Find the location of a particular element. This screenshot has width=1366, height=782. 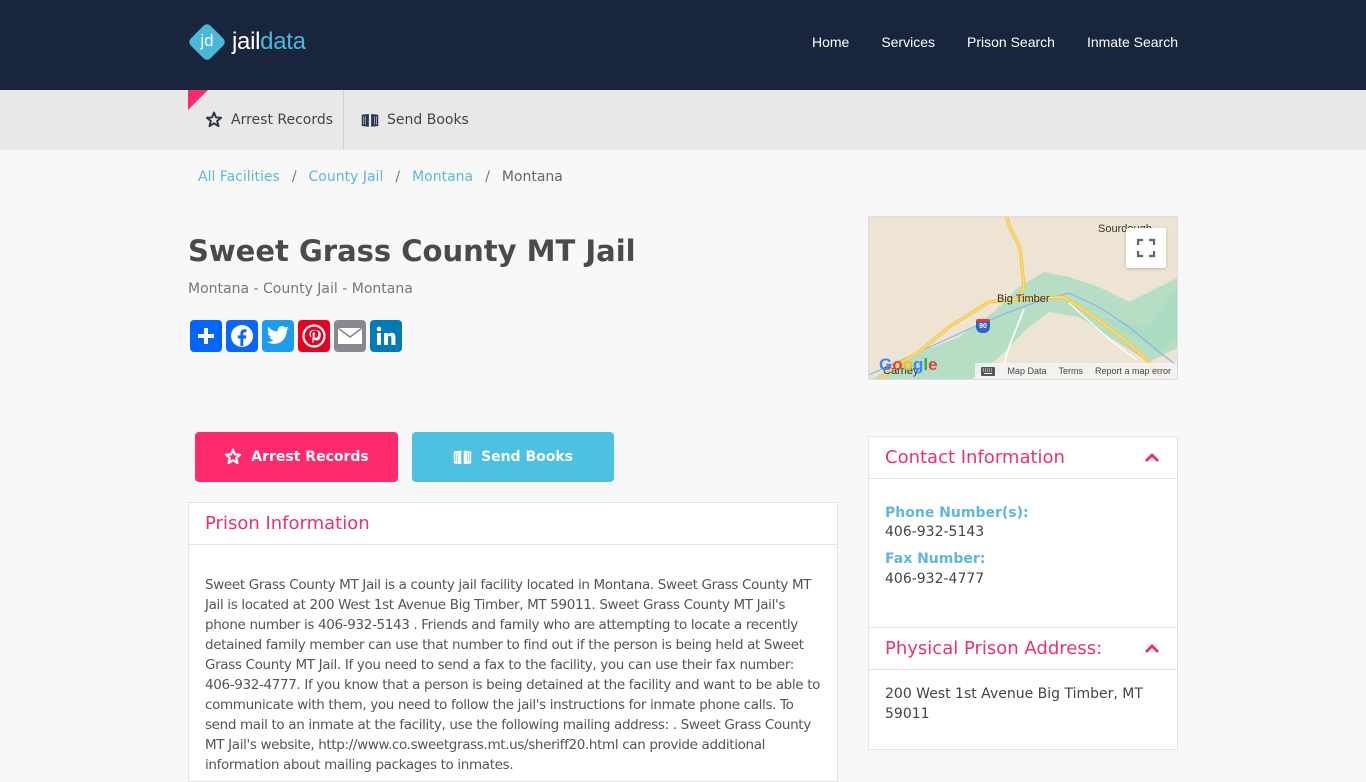

subnav-arrest-records: Arrest Records is located at coordinates (269, 120).